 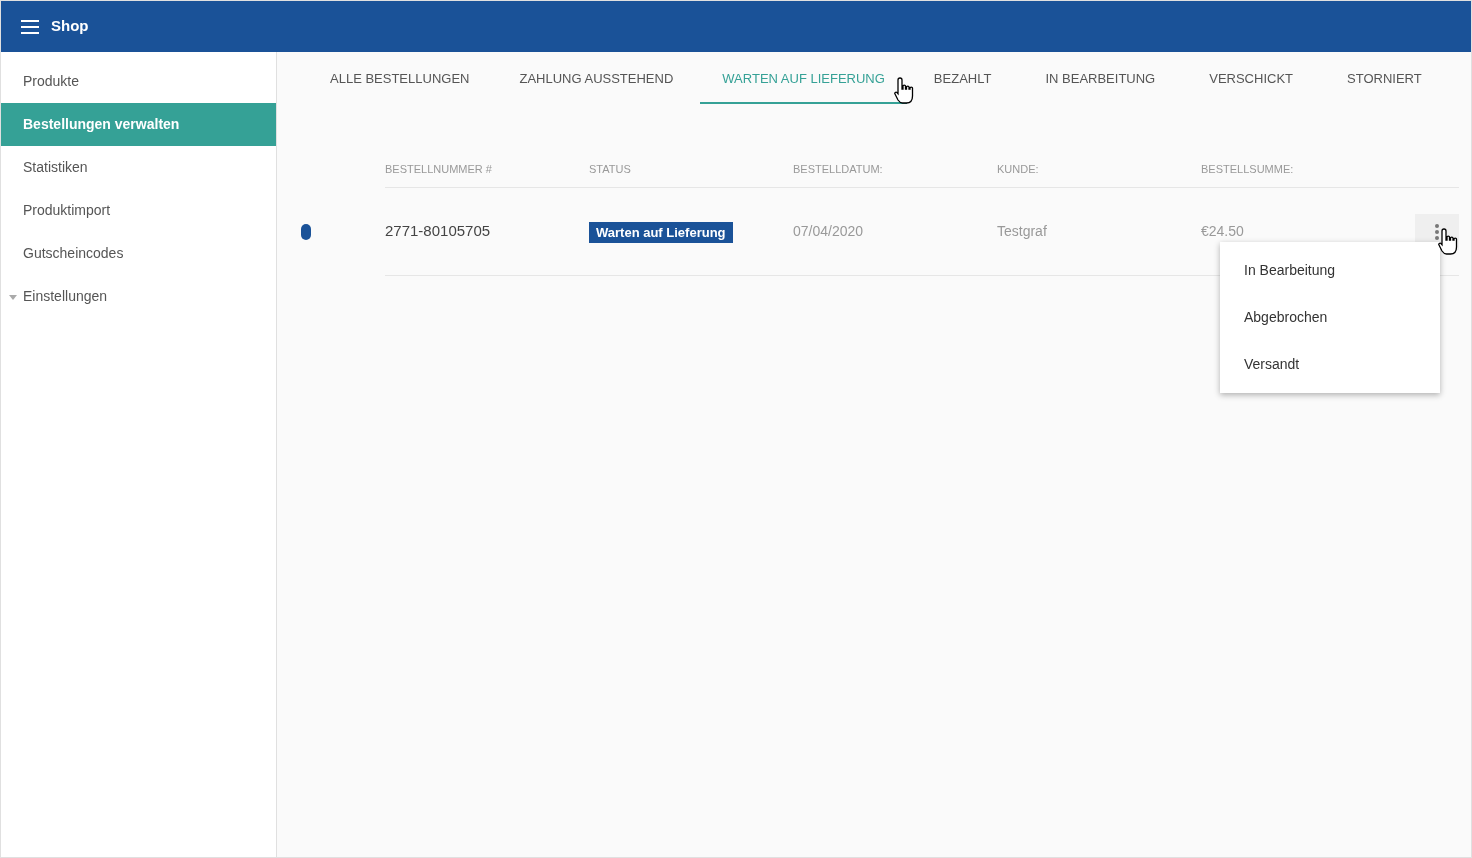 I want to click on tab: STORNIERT, so click(x=1384, y=78).